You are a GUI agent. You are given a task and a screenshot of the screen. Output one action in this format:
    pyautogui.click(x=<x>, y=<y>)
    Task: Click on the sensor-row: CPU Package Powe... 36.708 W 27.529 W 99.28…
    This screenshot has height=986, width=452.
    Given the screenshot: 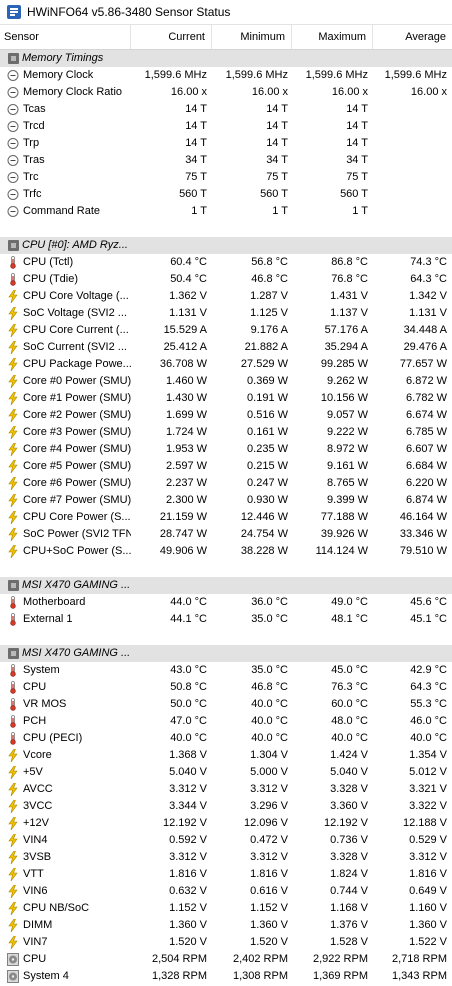 What is the action you would take?
    pyautogui.click(x=226, y=364)
    